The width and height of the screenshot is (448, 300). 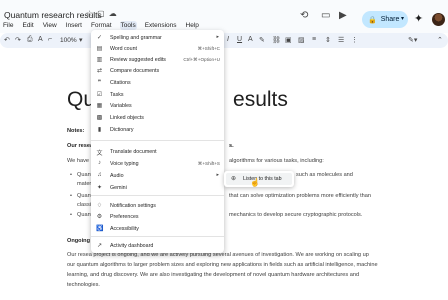 What do you see at coordinates (157, 151) in the screenshot?
I see `menu-item-translate: 文 Translate document` at bounding box center [157, 151].